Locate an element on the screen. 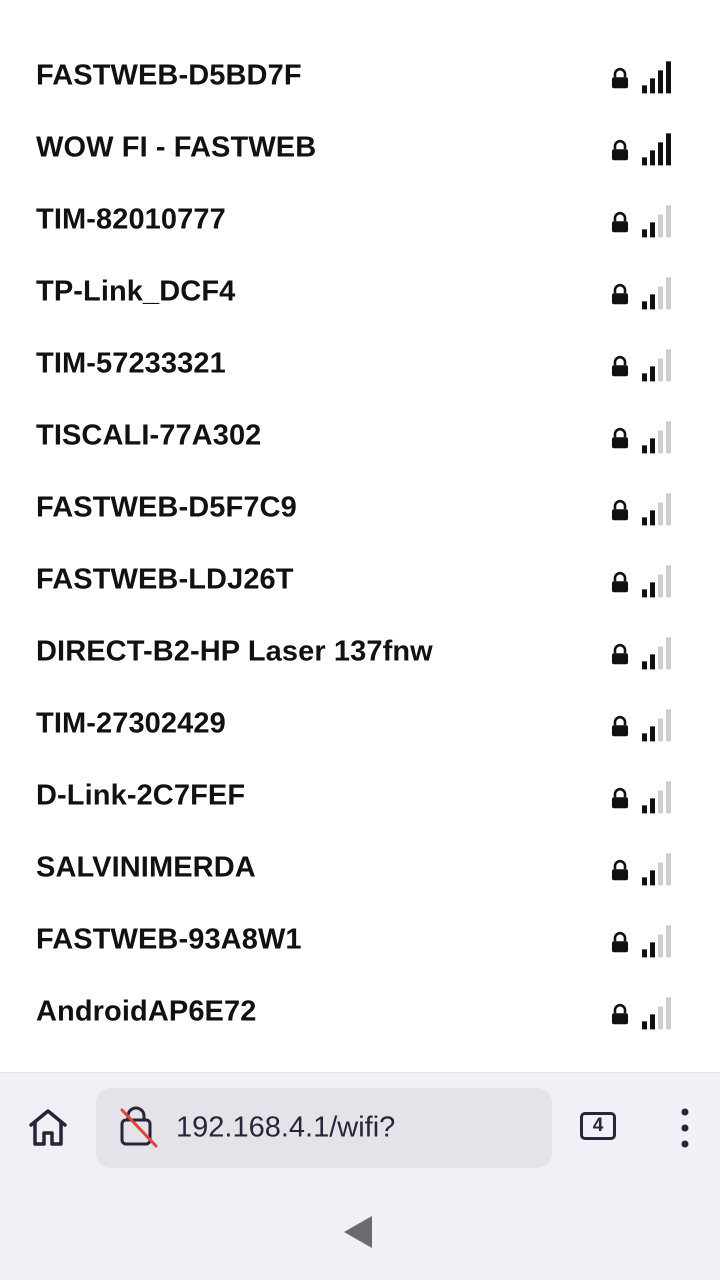 This screenshot has height=1280, width=720. wifi-network-row: TIM-57233321 is located at coordinates (360, 364).